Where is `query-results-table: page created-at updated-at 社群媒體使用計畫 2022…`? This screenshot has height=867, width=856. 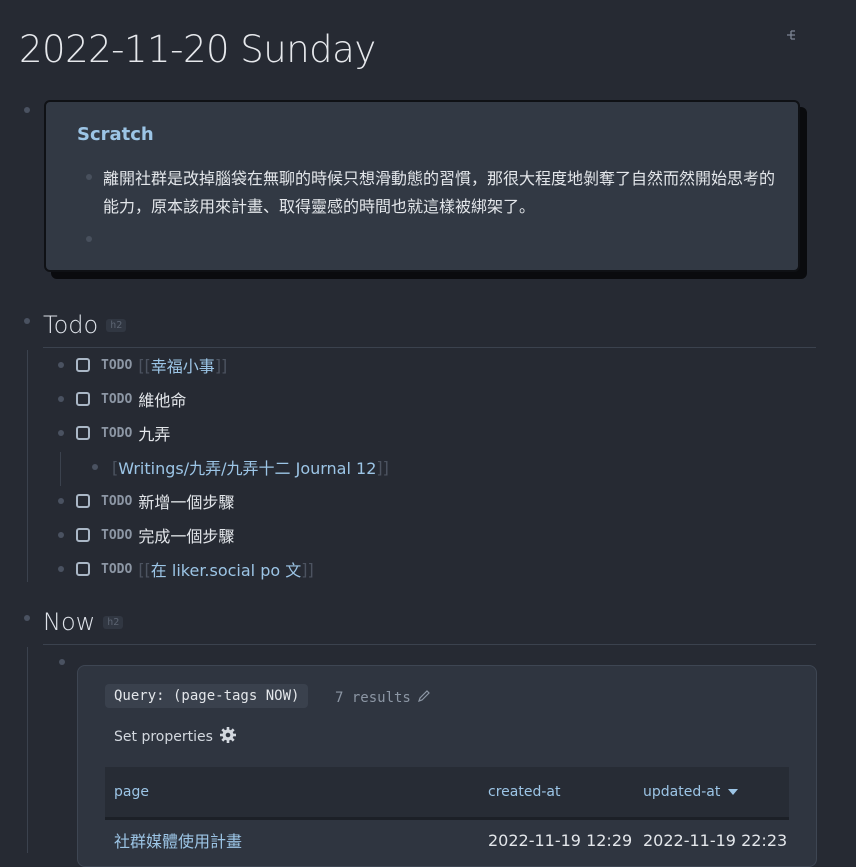 query-results-table: page created-at updated-at 社群媒體使用計畫 2022… is located at coordinates (447, 817).